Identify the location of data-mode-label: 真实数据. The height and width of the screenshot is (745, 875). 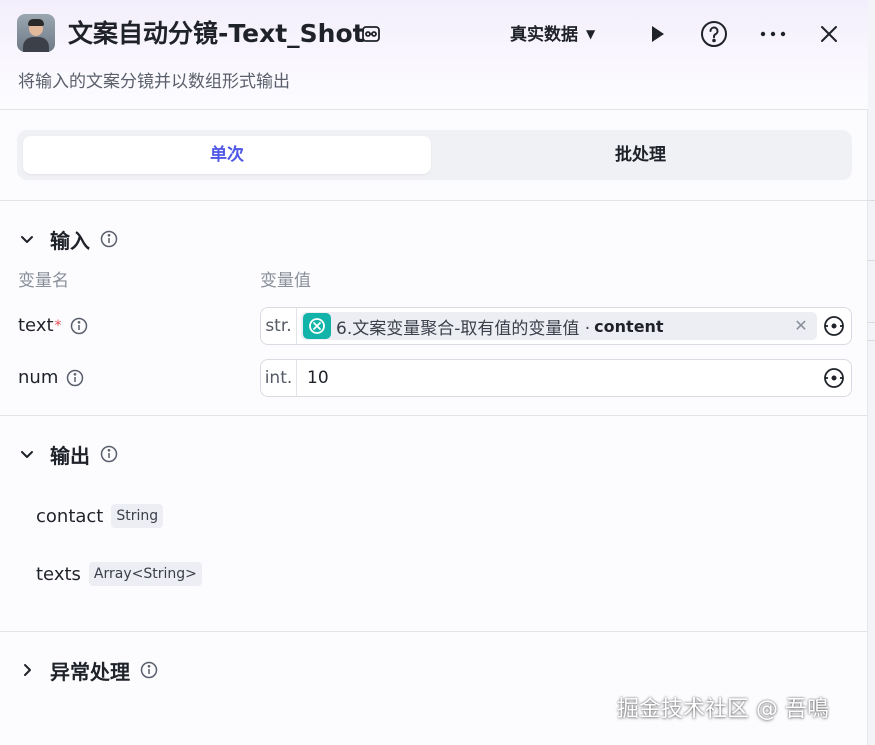
(544, 35).